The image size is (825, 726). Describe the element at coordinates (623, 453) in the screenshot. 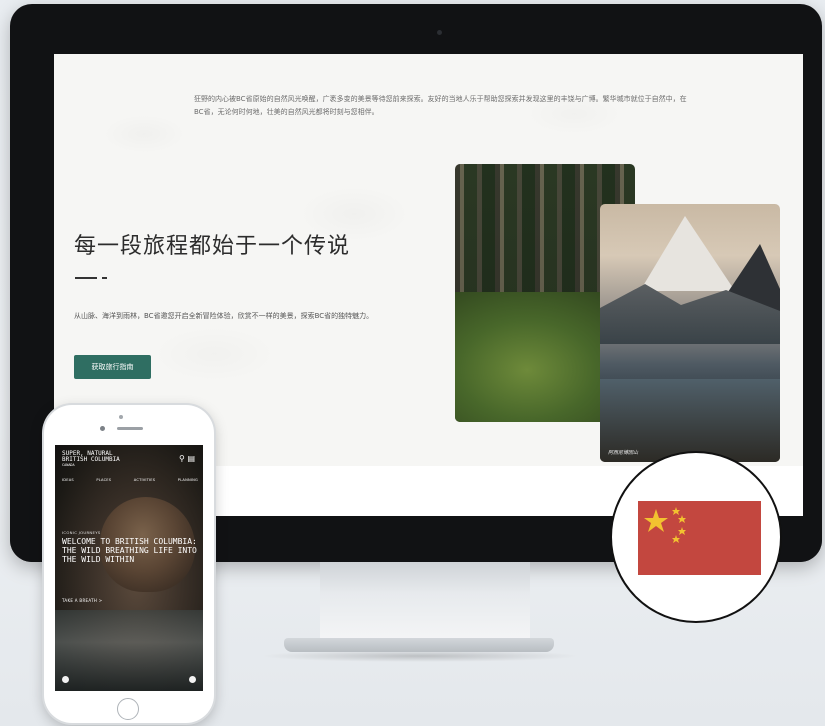

I see `mountain-photo-caption: 阿西尼博因山` at that location.